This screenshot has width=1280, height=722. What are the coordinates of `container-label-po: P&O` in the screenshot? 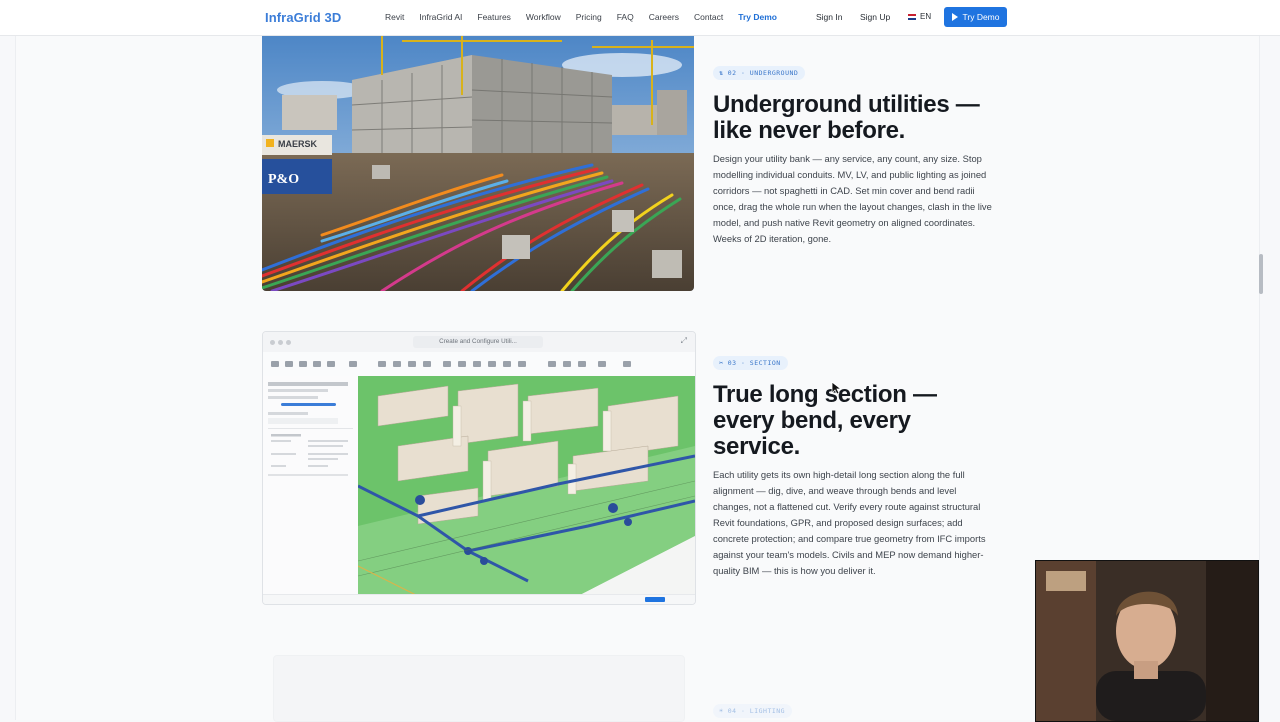 It's located at (283, 179).